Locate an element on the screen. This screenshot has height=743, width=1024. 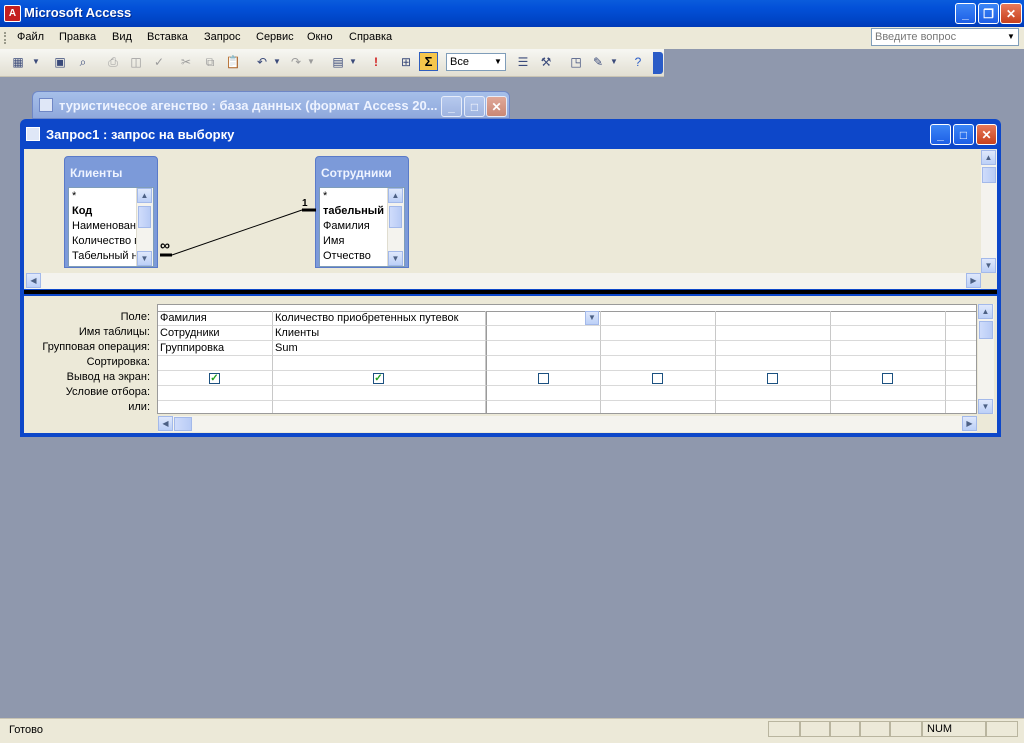
toolbar-options-handle is located at coordinates (658, 63).